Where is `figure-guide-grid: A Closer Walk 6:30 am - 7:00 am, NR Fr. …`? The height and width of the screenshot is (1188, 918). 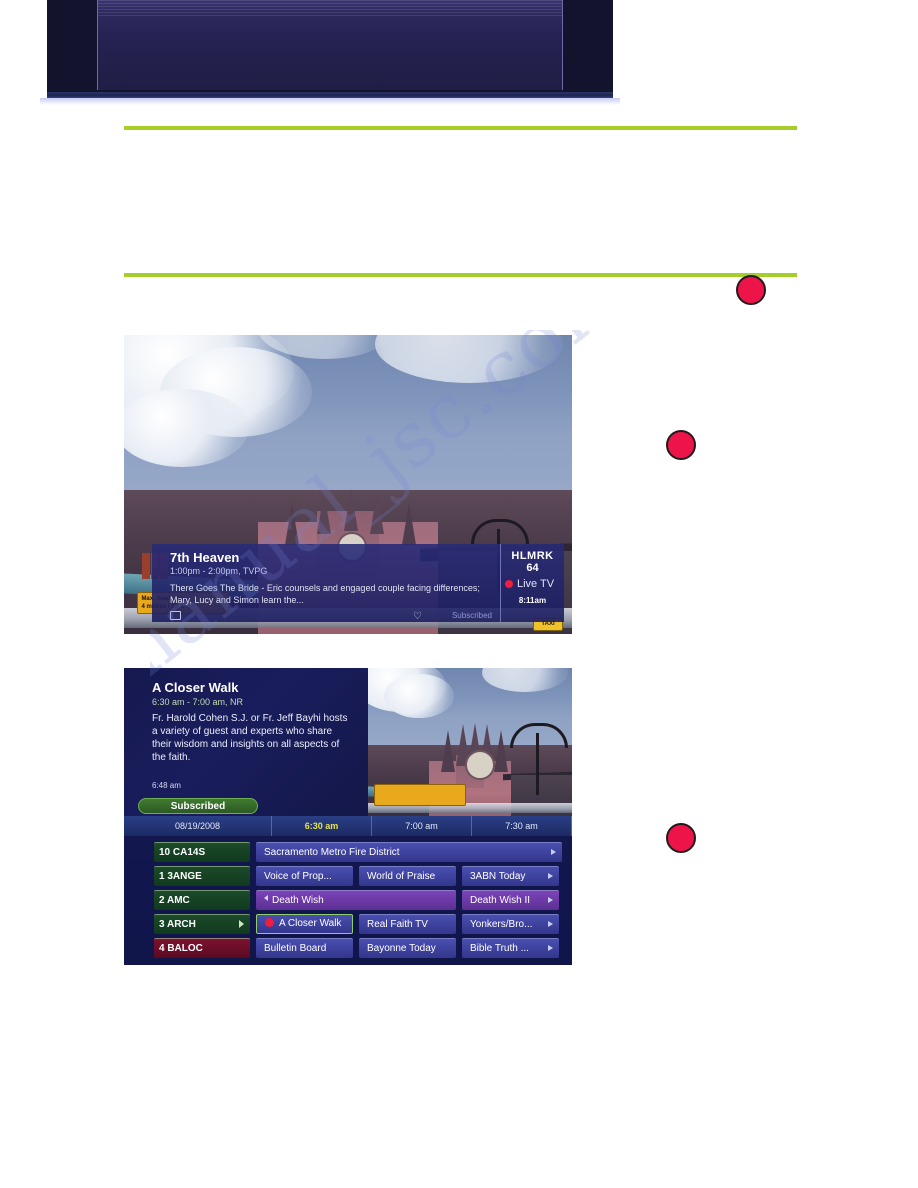 figure-guide-grid: A Closer Walk 6:30 am - 7:00 am, NR Fr. … is located at coordinates (348, 816).